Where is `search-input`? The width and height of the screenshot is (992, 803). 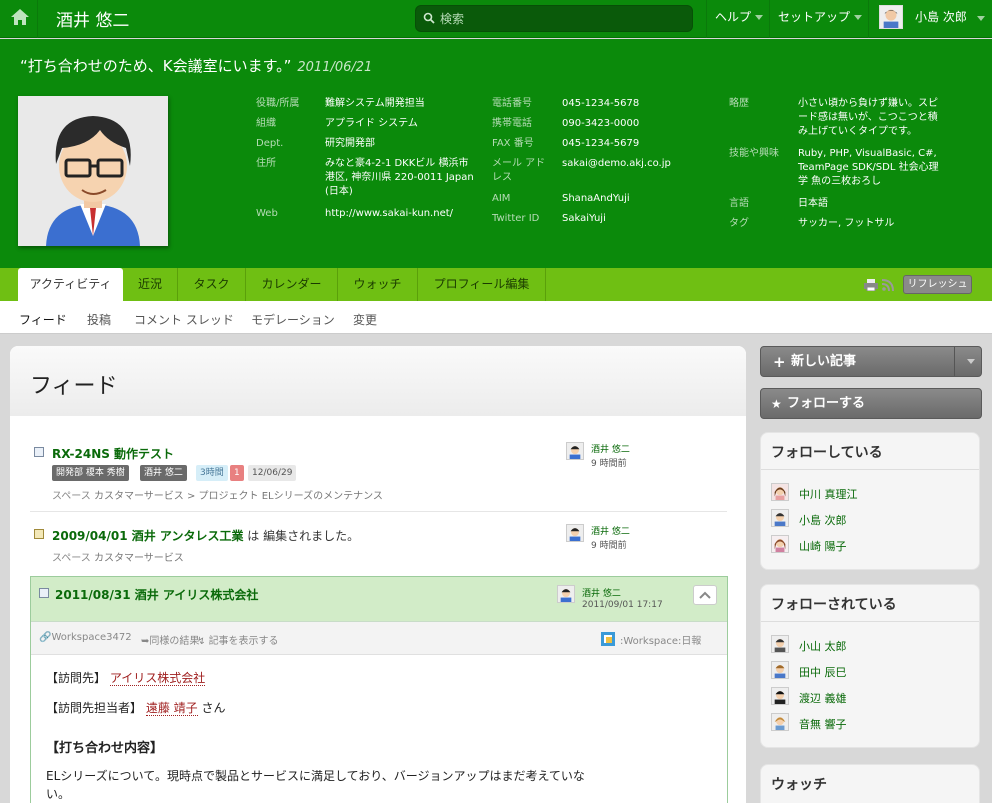
search-input is located at coordinates (562, 18).